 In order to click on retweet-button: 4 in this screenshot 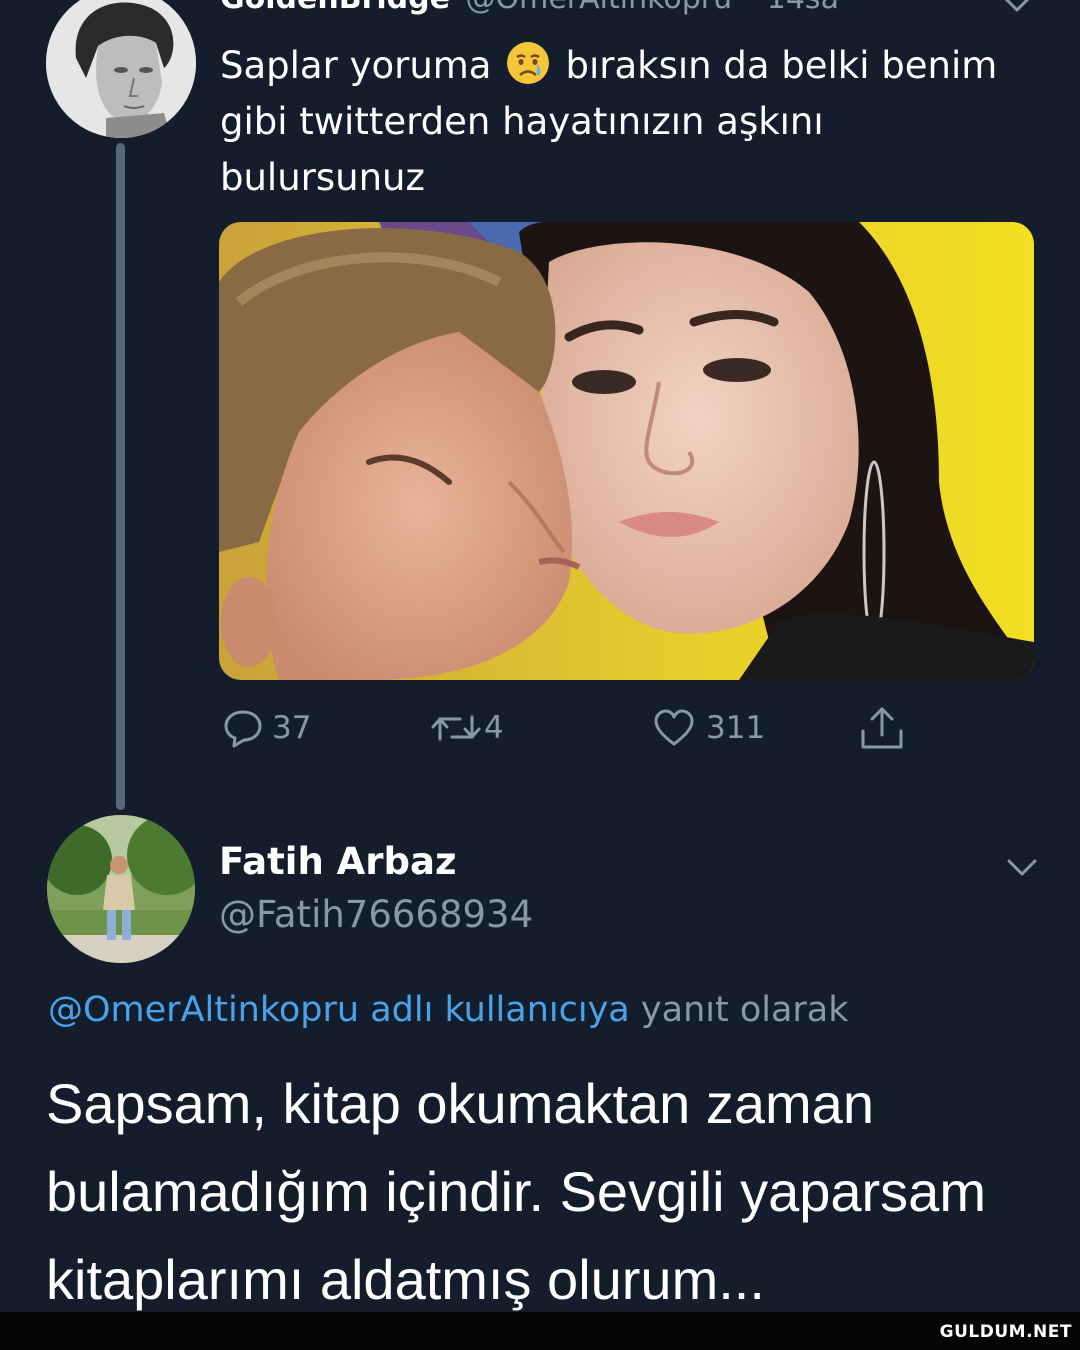, I will do `click(467, 728)`.